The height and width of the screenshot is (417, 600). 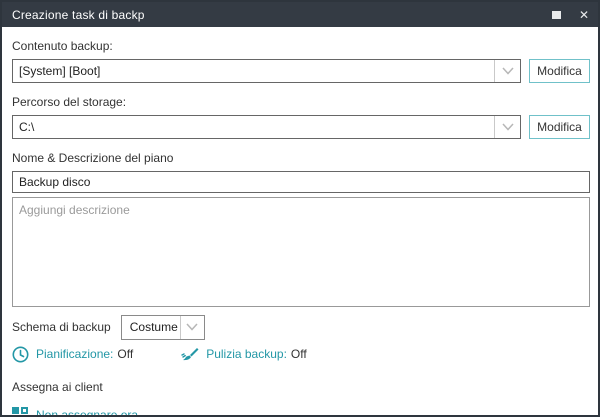 I want to click on clock-icon, so click(x=20, y=354).